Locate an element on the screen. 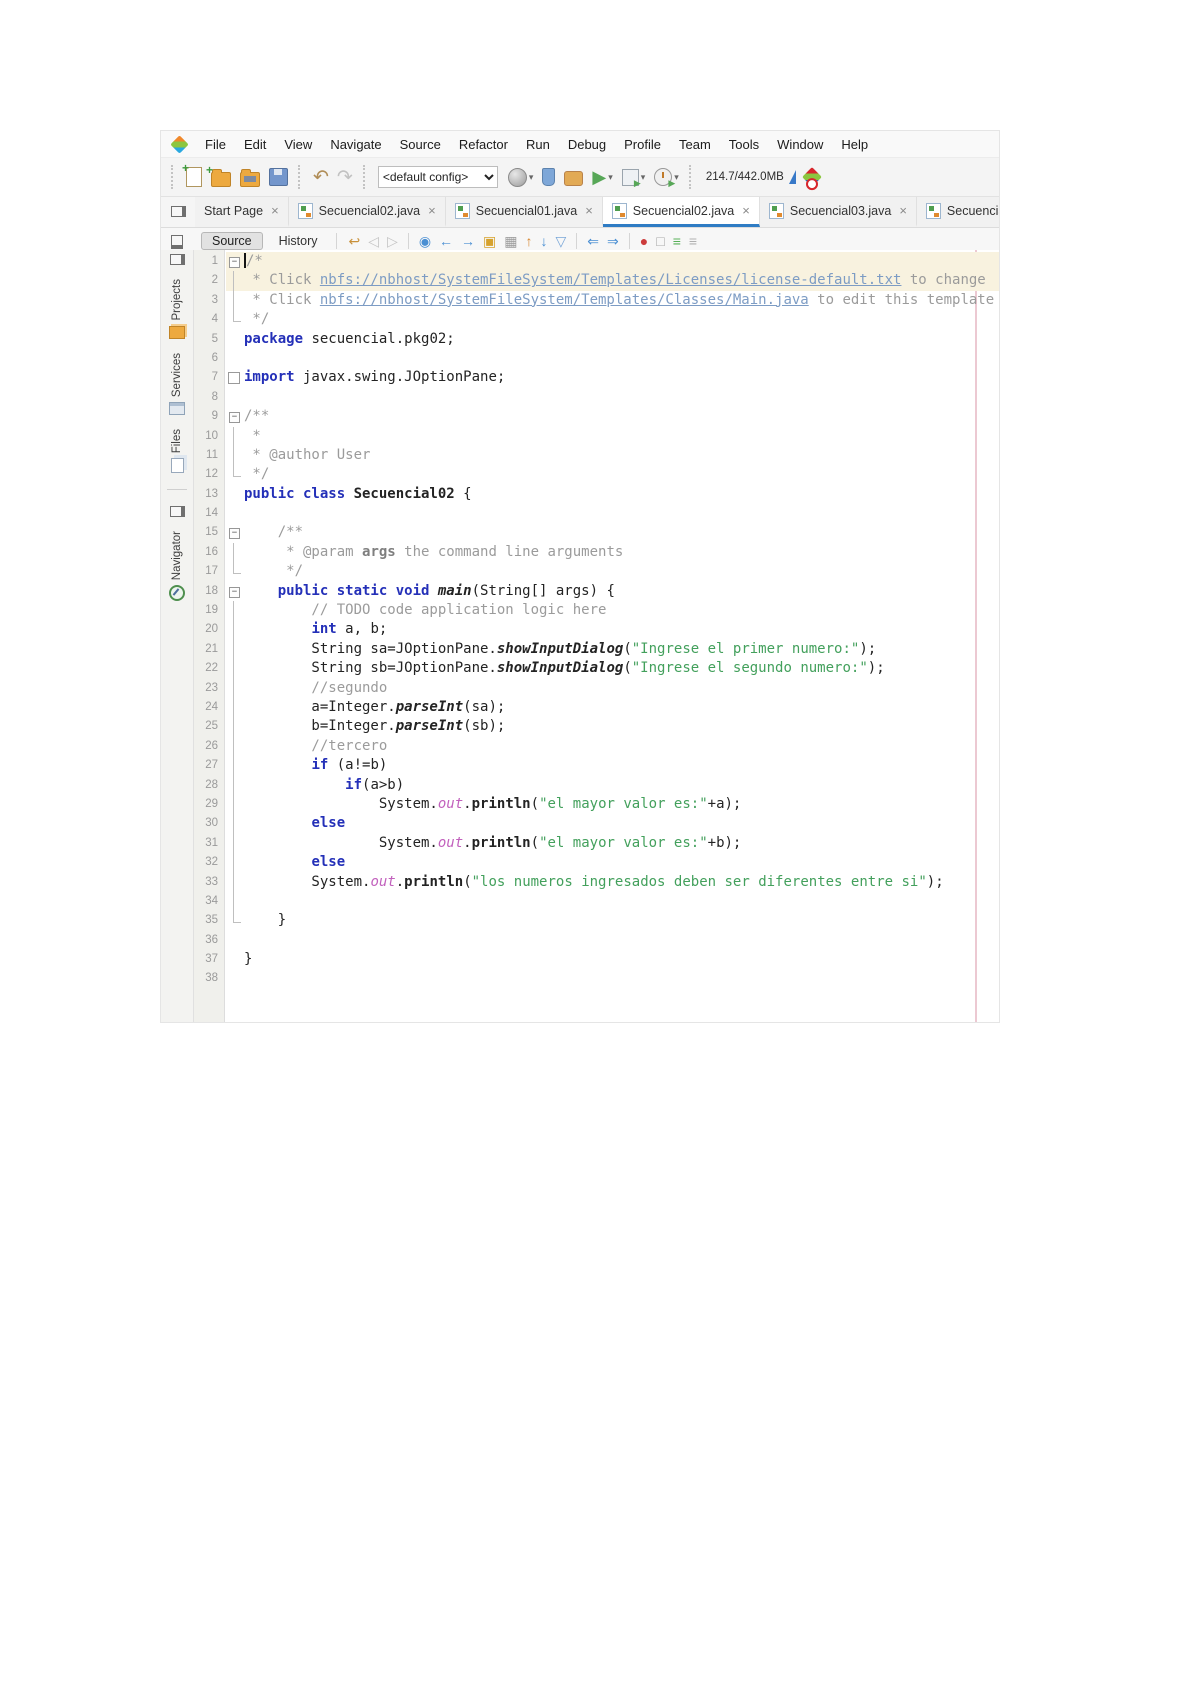 The width and height of the screenshot is (1200, 1698). code-line: 26 //tercero is located at coordinates (596, 746).